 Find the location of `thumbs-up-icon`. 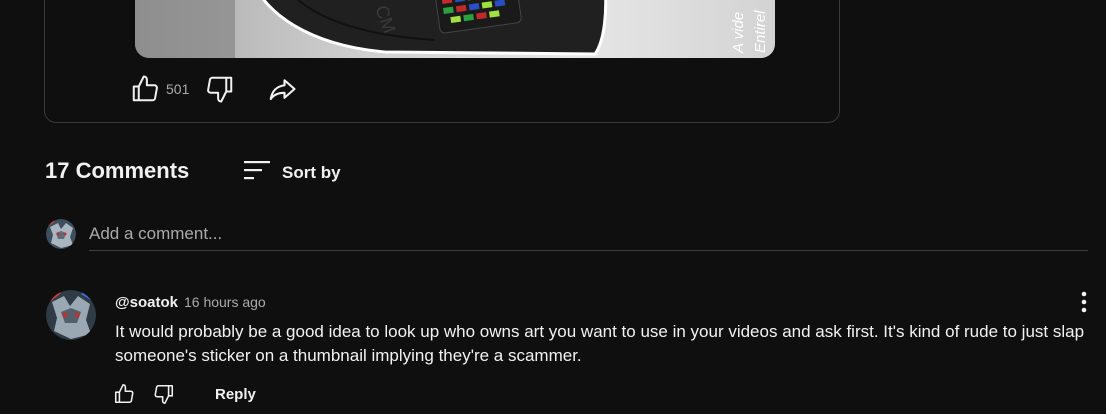

thumbs-up-icon is located at coordinates (145, 89).